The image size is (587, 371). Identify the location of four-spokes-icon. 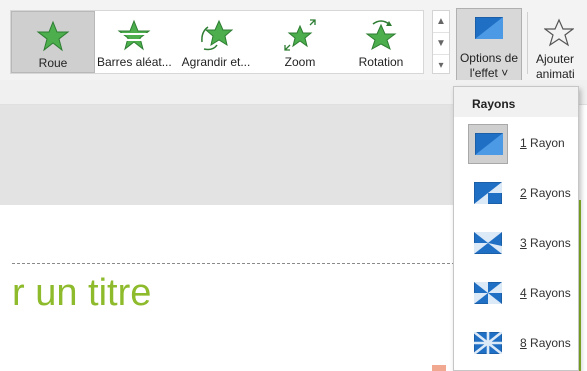
(488, 293).